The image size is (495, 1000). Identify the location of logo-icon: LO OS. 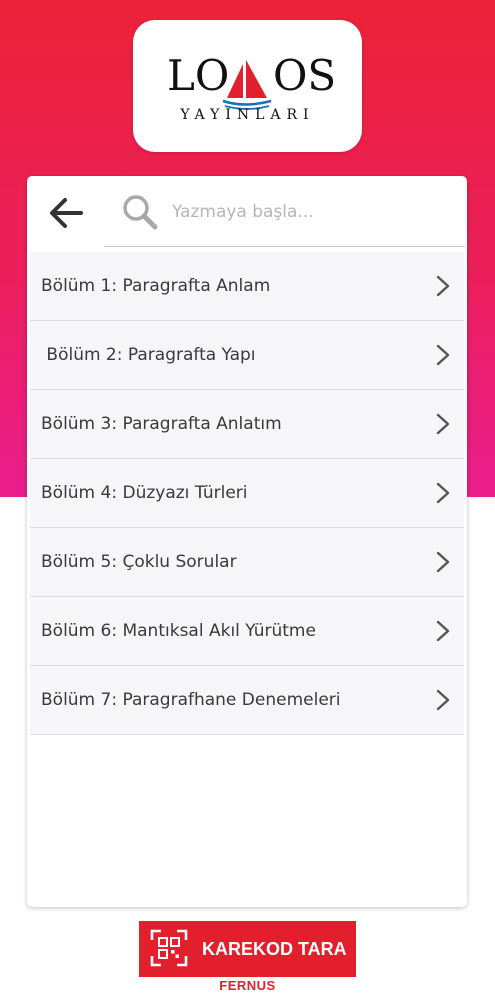
(251, 80).